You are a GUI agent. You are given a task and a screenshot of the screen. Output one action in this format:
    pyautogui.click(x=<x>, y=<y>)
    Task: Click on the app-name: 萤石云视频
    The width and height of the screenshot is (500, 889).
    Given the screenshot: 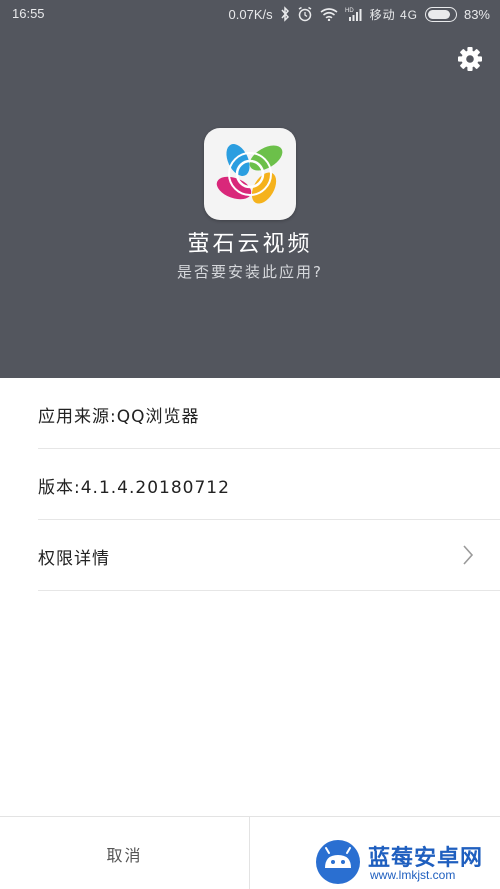 What is the action you would take?
    pyautogui.click(x=250, y=244)
    